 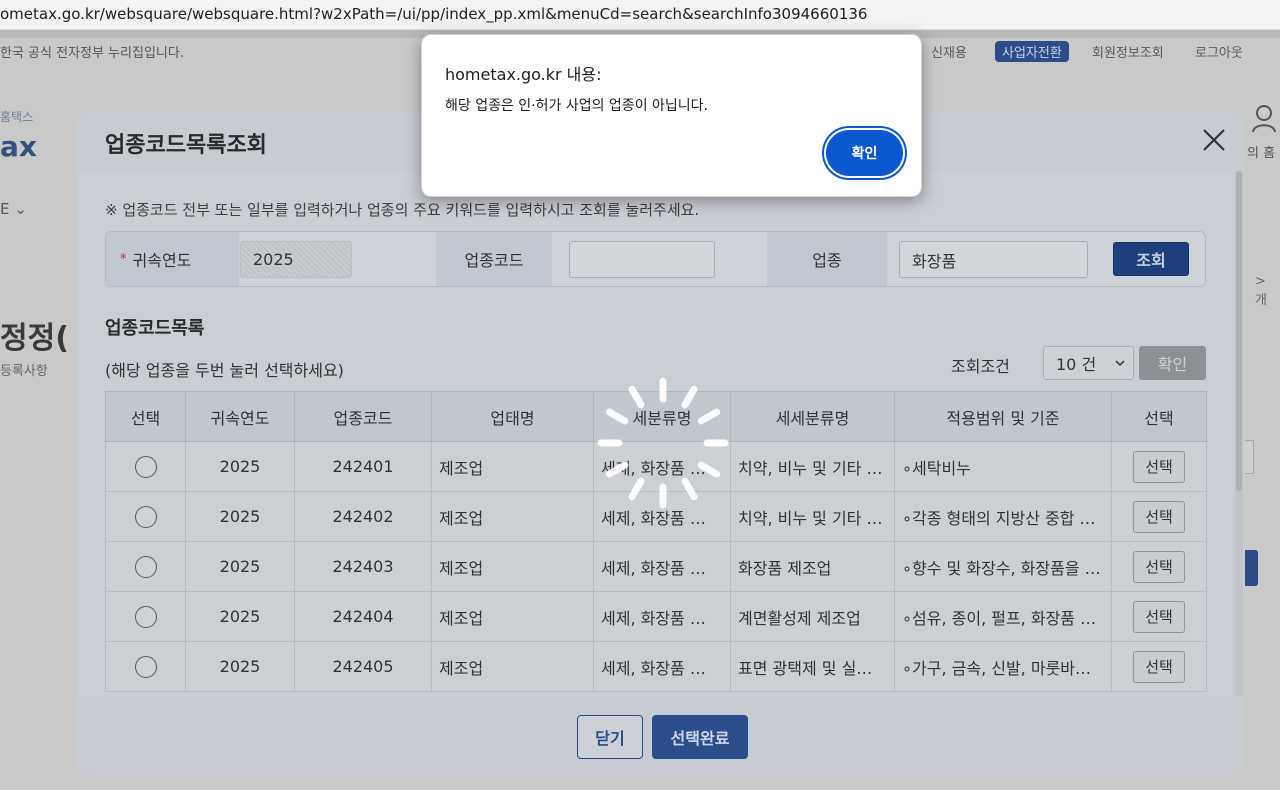 I want to click on bg-page-title: 정정(, so click(x=34, y=338).